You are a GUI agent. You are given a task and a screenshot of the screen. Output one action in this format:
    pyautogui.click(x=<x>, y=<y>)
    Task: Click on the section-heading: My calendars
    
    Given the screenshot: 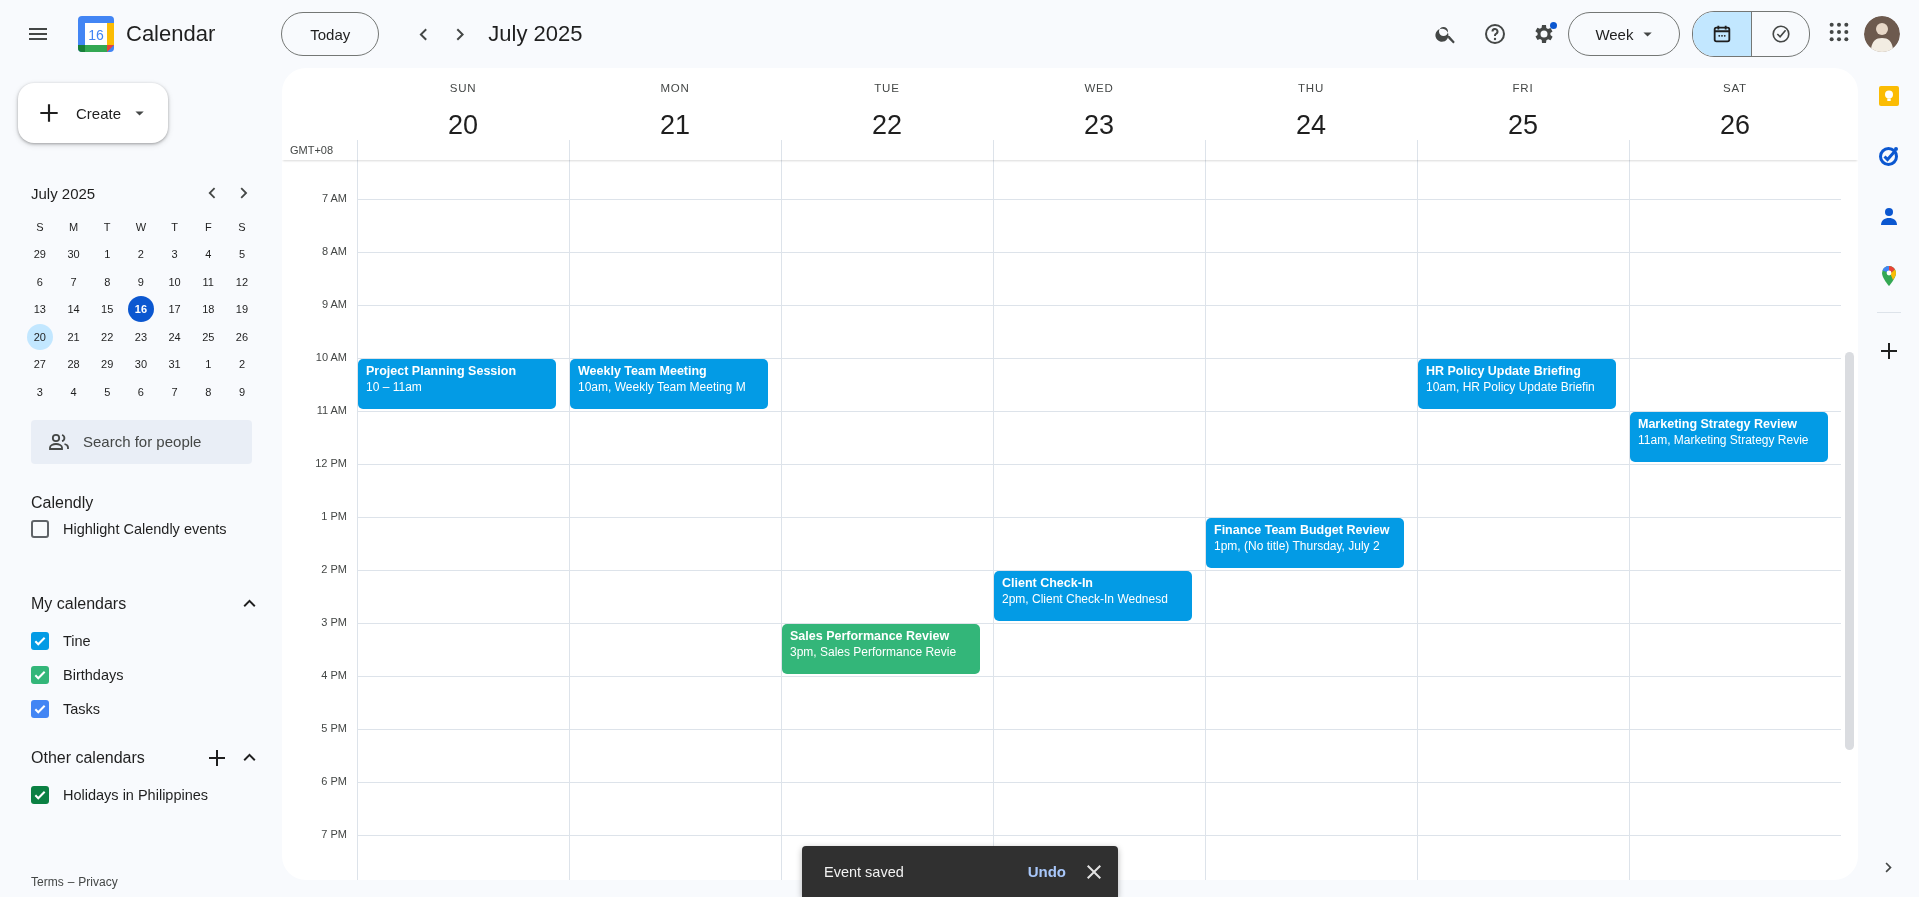 What is the action you would take?
    pyautogui.click(x=79, y=603)
    